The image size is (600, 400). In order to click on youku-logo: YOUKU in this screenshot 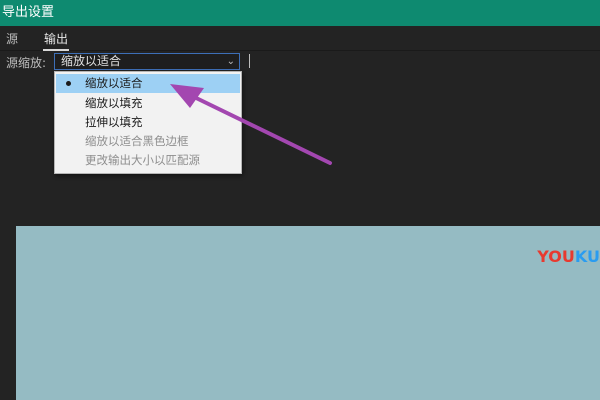, I will do `click(568, 256)`.